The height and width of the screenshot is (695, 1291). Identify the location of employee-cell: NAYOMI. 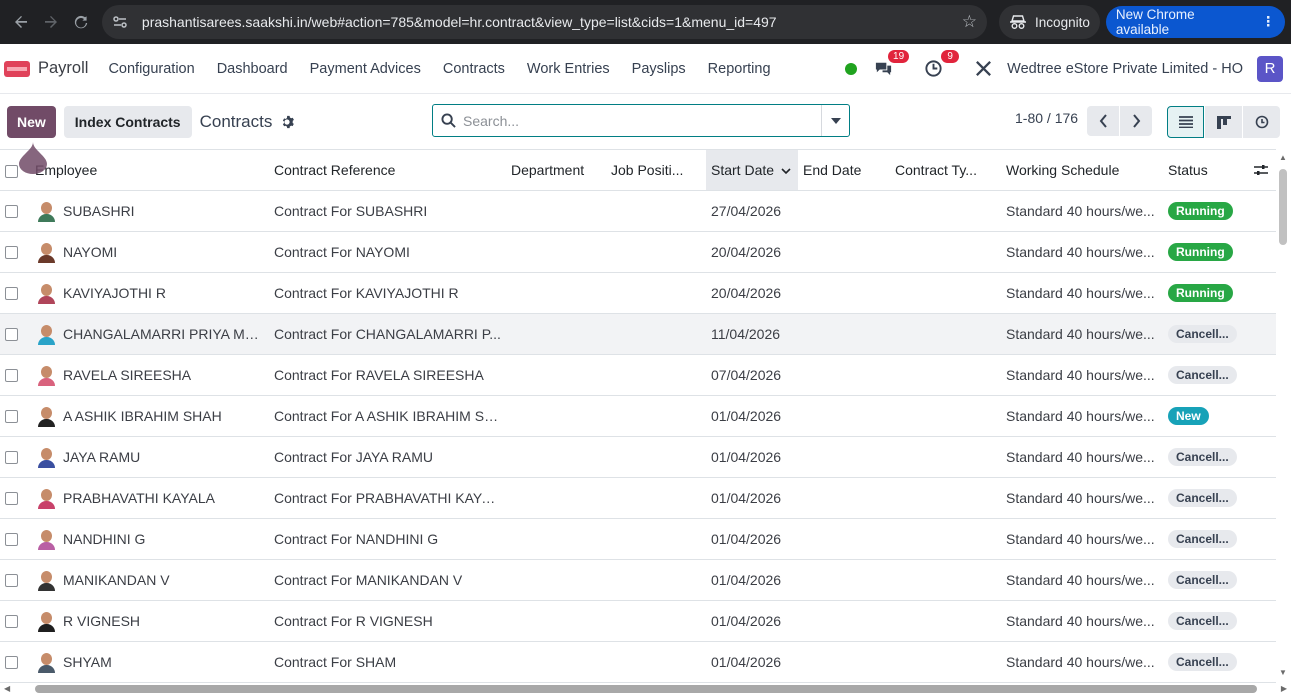
(149, 252).